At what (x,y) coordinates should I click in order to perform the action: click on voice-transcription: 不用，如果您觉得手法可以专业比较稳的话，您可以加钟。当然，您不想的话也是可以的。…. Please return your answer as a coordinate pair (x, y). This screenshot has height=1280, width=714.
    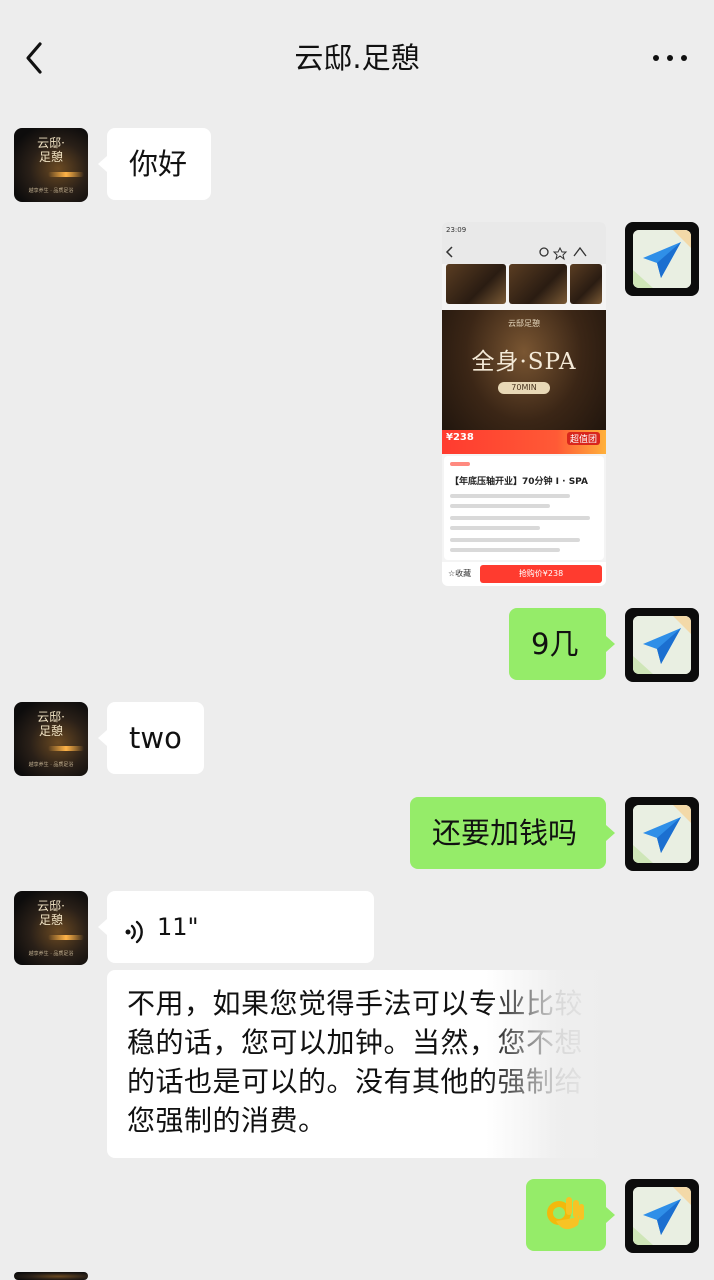
    Looking at the image, I should click on (356, 1064).